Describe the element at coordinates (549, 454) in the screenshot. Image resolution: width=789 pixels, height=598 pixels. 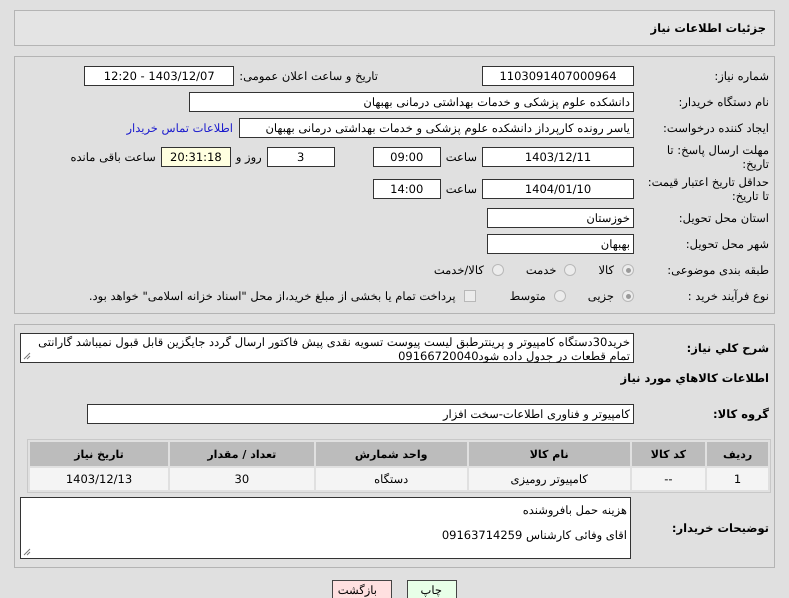
I see `column-header: نام کالا` at that location.